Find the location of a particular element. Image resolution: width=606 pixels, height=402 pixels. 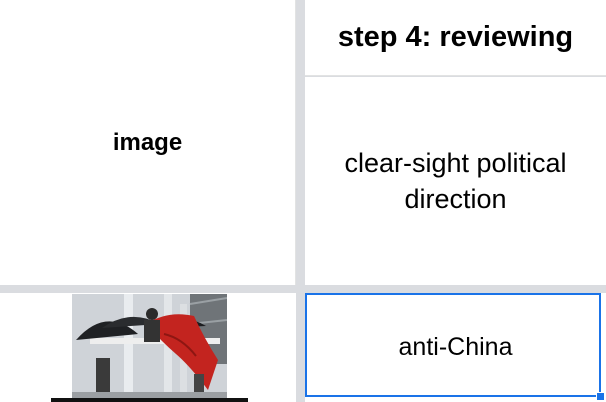

cell-b1-text: clear-sight political direction is located at coordinates (455, 181).